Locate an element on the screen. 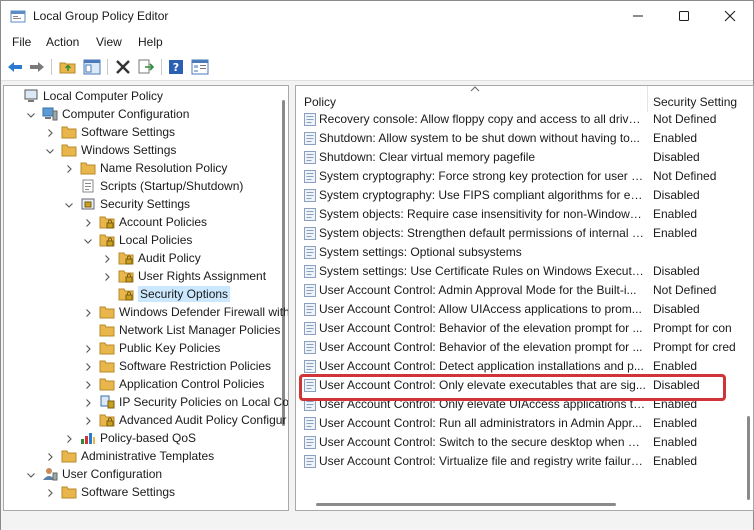  maximize-button is located at coordinates (684, 16).